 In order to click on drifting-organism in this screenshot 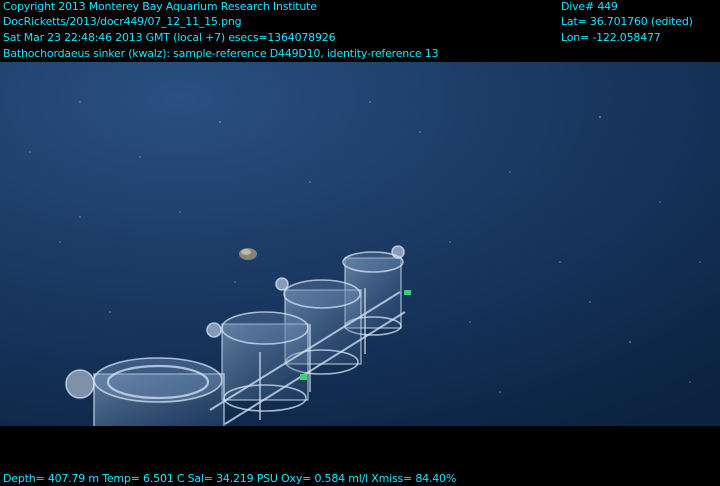, I will do `click(248, 254)`.